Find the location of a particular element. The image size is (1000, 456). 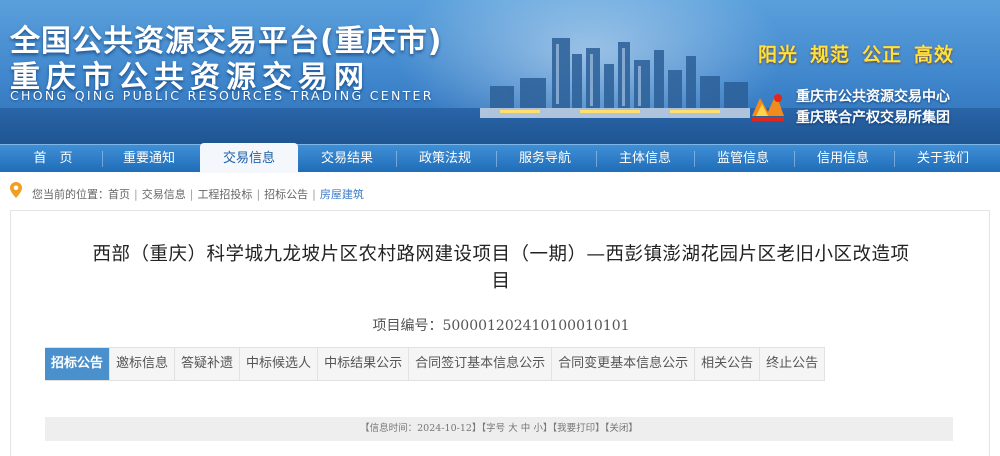

tab-award-result: 中标结果公示 is located at coordinates (364, 364).